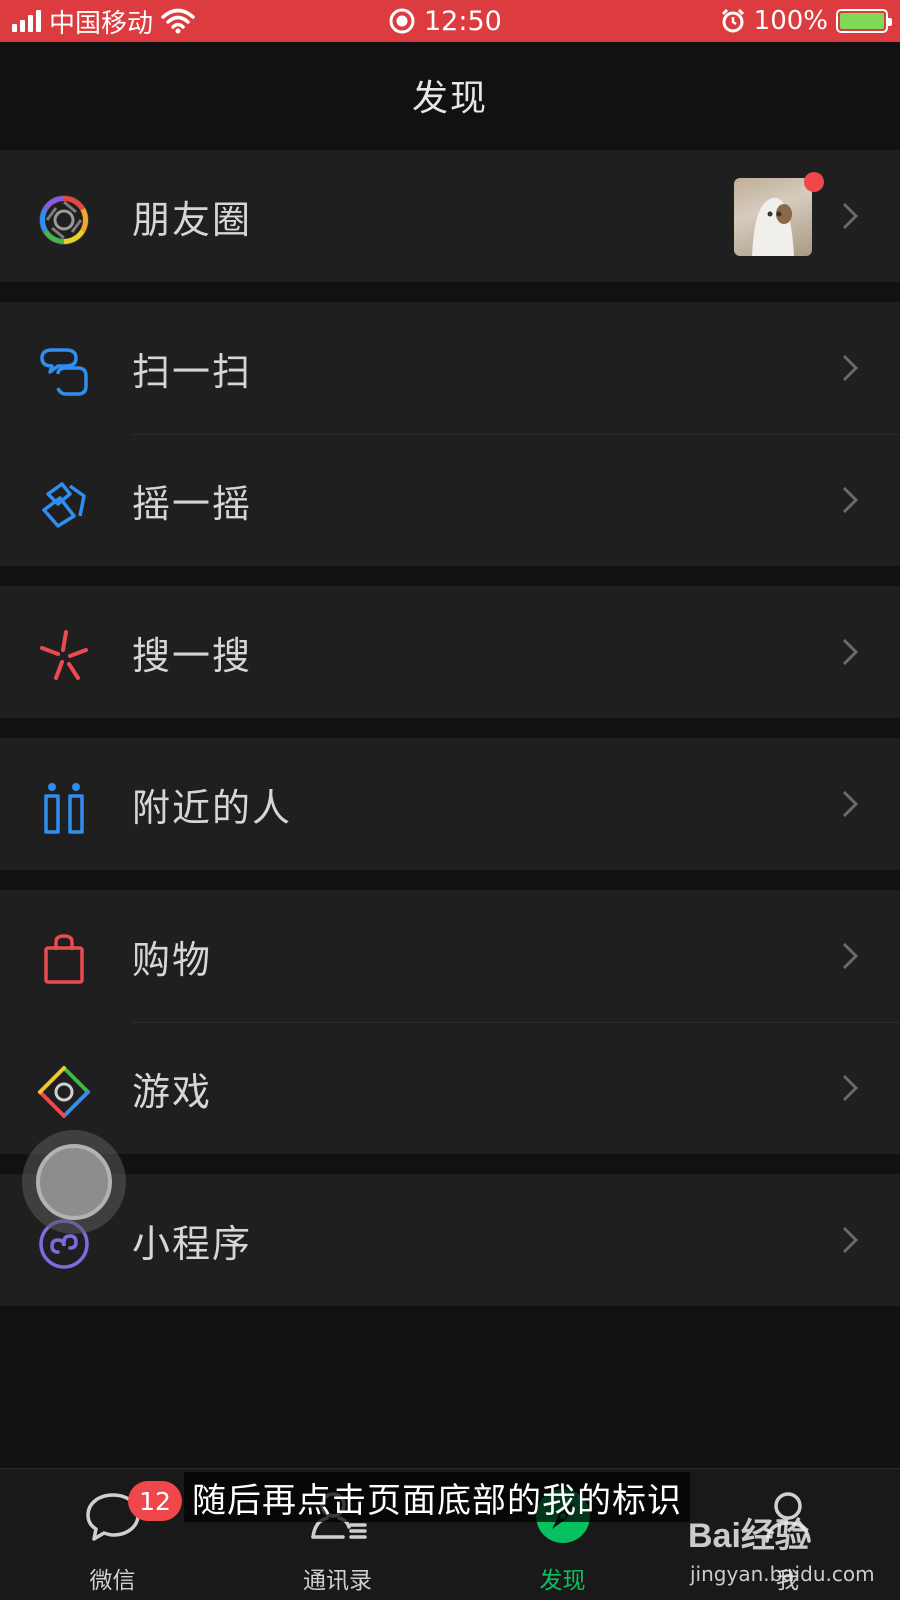  What do you see at coordinates (450, 368) in the screenshot?
I see `menu-item-scan: 扫一扫` at bounding box center [450, 368].